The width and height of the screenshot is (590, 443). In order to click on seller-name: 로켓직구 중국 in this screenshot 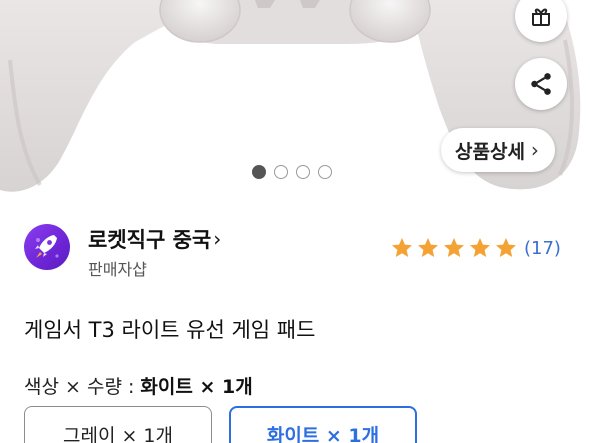, I will do `click(150, 240)`.